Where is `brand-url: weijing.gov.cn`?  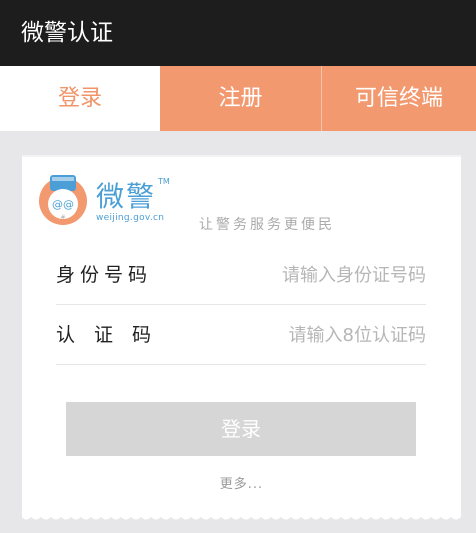
brand-url: weijing.gov.cn is located at coordinates (130, 218).